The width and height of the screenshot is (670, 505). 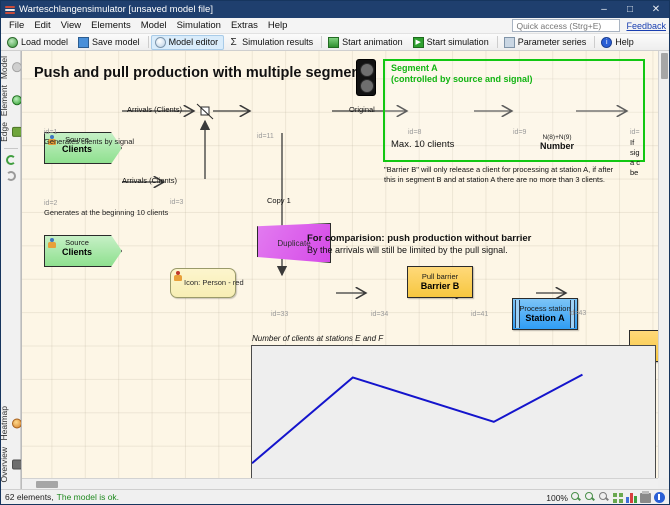 I want to click on model-editor-button: Model editor, so click(x=187, y=42).